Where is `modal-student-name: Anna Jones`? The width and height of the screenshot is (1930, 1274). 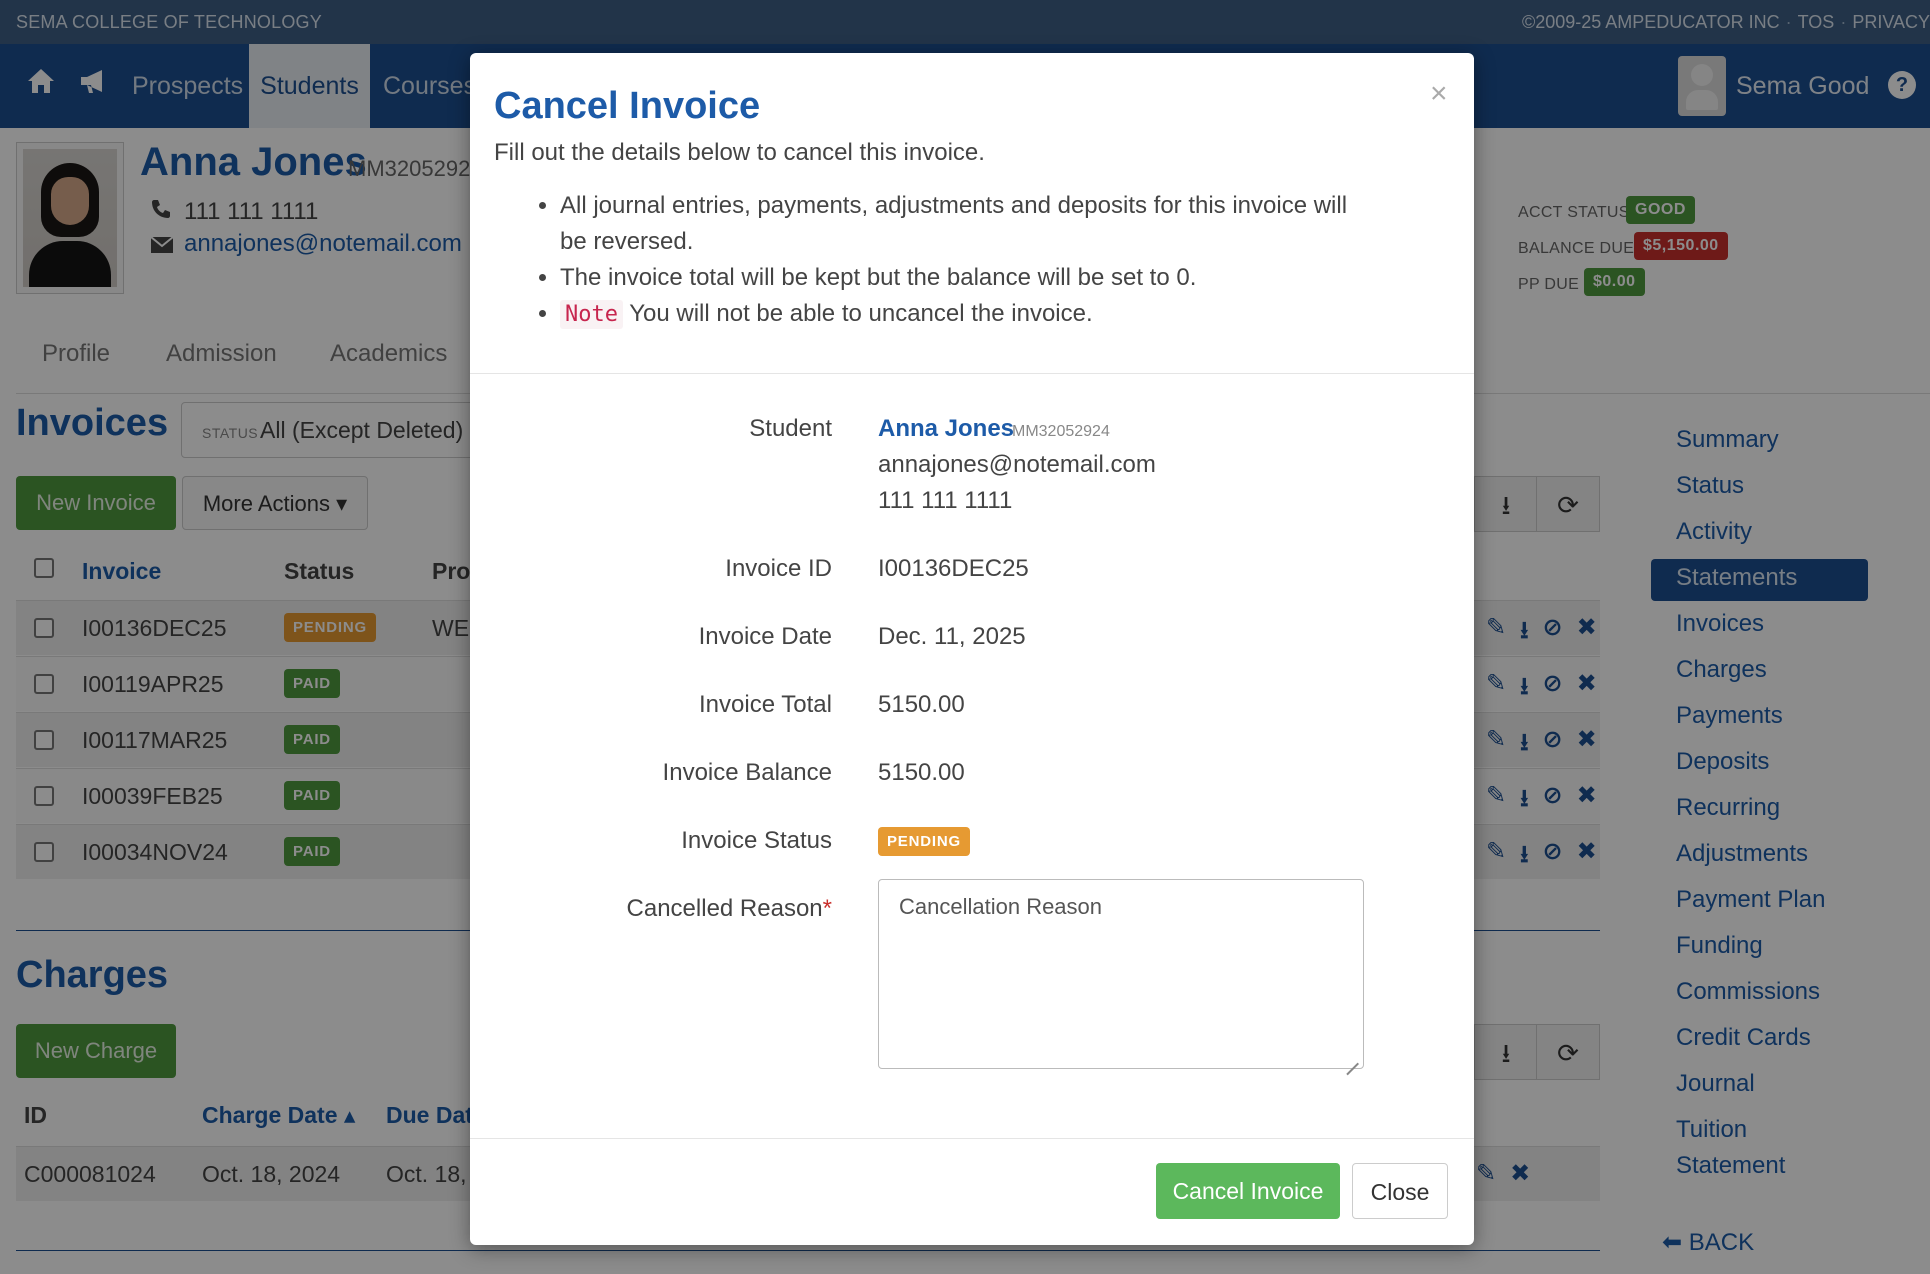 modal-student-name: Anna Jones is located at coordinates (946, 429).